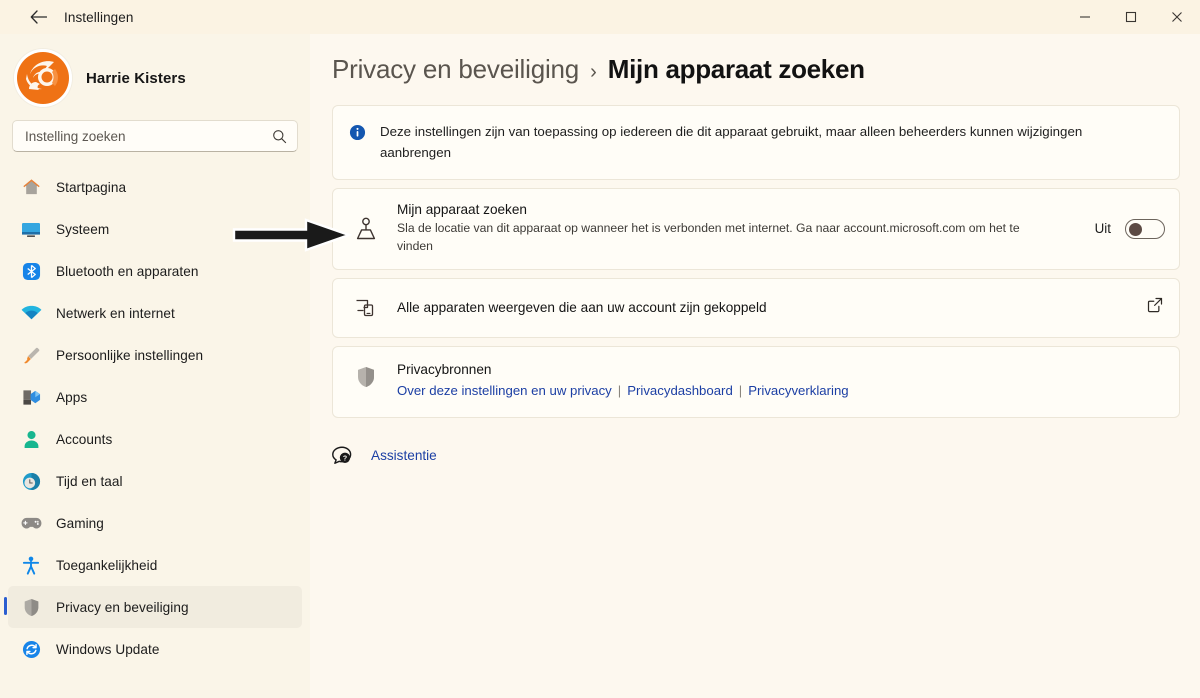 This screenshot has height=698, width=1200. I want to click on sidebar-item-label: Apps, so click(72, 397).